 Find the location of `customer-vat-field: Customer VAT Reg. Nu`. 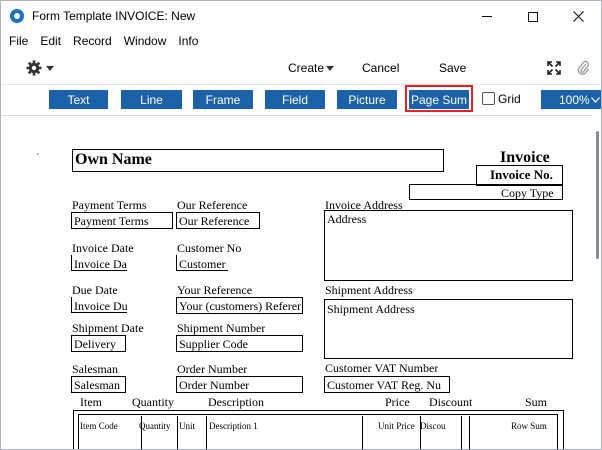

customer-vat-field: Customer VAT Reg. Nu is located at coordinates (384, 385).